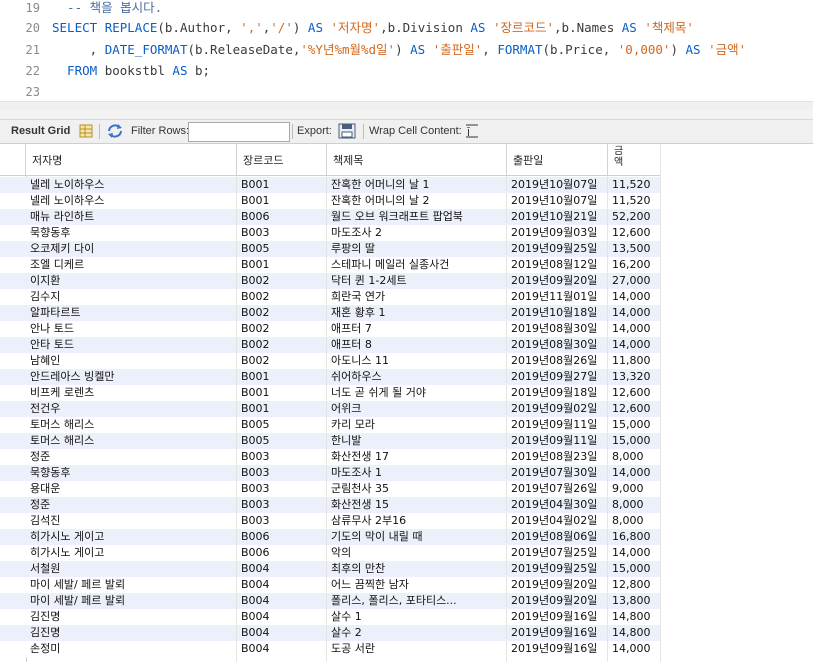  I want to click on cell-price: 9,000, so click(635, 489).